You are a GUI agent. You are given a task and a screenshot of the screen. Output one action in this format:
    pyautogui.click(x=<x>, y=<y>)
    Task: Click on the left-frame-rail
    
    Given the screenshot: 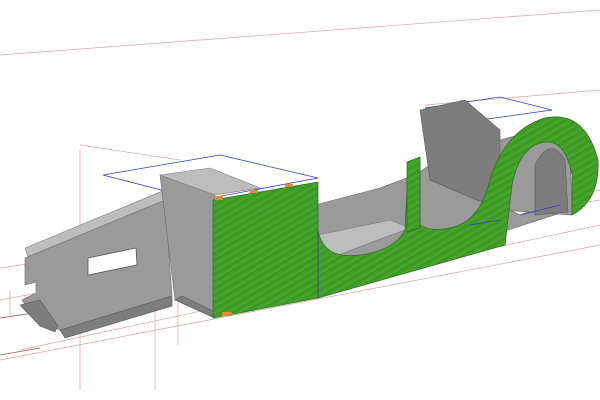 What is the action you would take?
    pyautogui.click(x=96, y=264)
    